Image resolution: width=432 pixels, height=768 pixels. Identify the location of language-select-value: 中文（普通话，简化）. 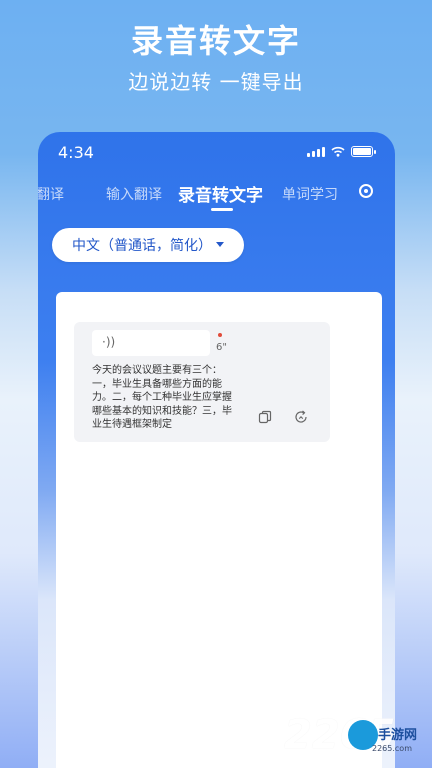
(142, 246).